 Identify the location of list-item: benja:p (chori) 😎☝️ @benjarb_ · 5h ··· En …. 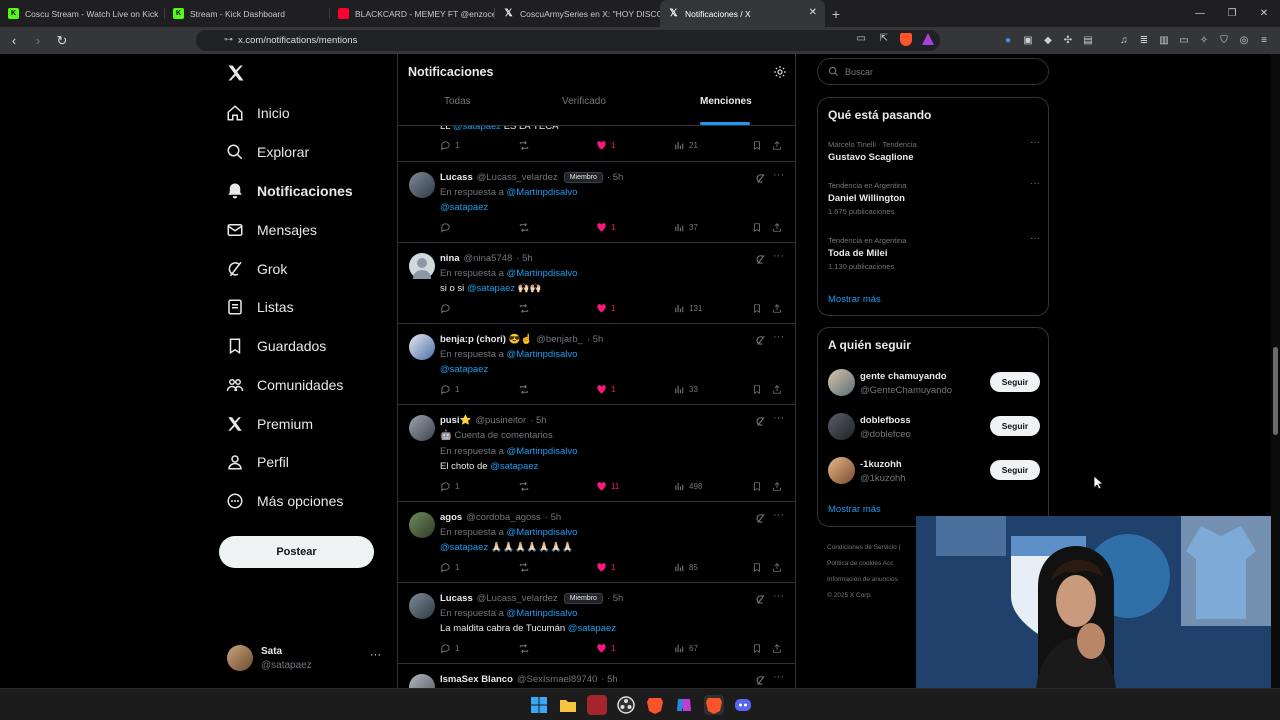
(596, 364).